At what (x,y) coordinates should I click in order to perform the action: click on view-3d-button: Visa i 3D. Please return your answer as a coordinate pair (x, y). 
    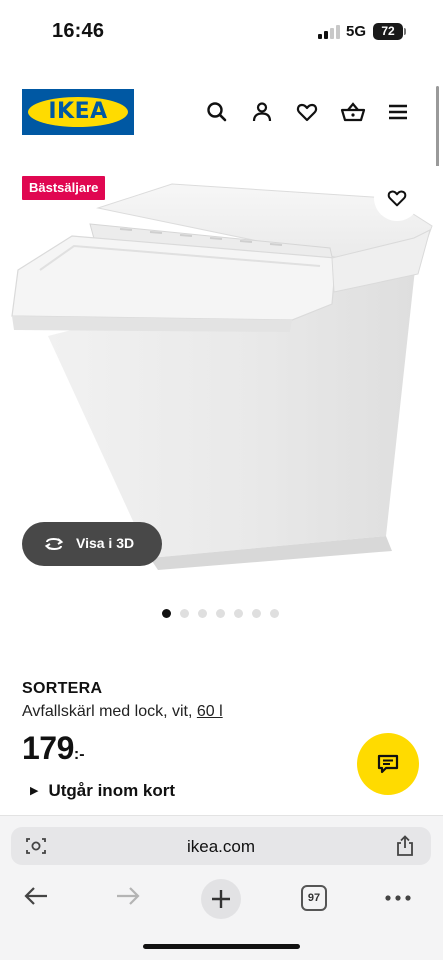
    Looking at the image, I should click on (92, 544).